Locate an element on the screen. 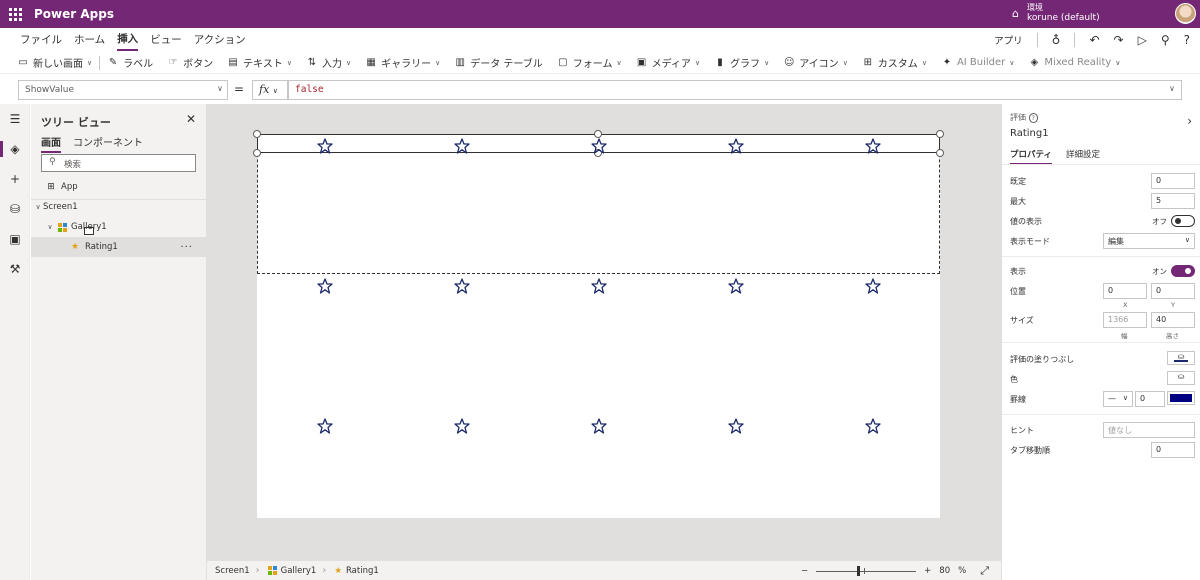 The height and width of the screenshot is (580, 1200). ribbon-shapes-button: ☺ アイコン ∨ is located at coordinates (815, 63).